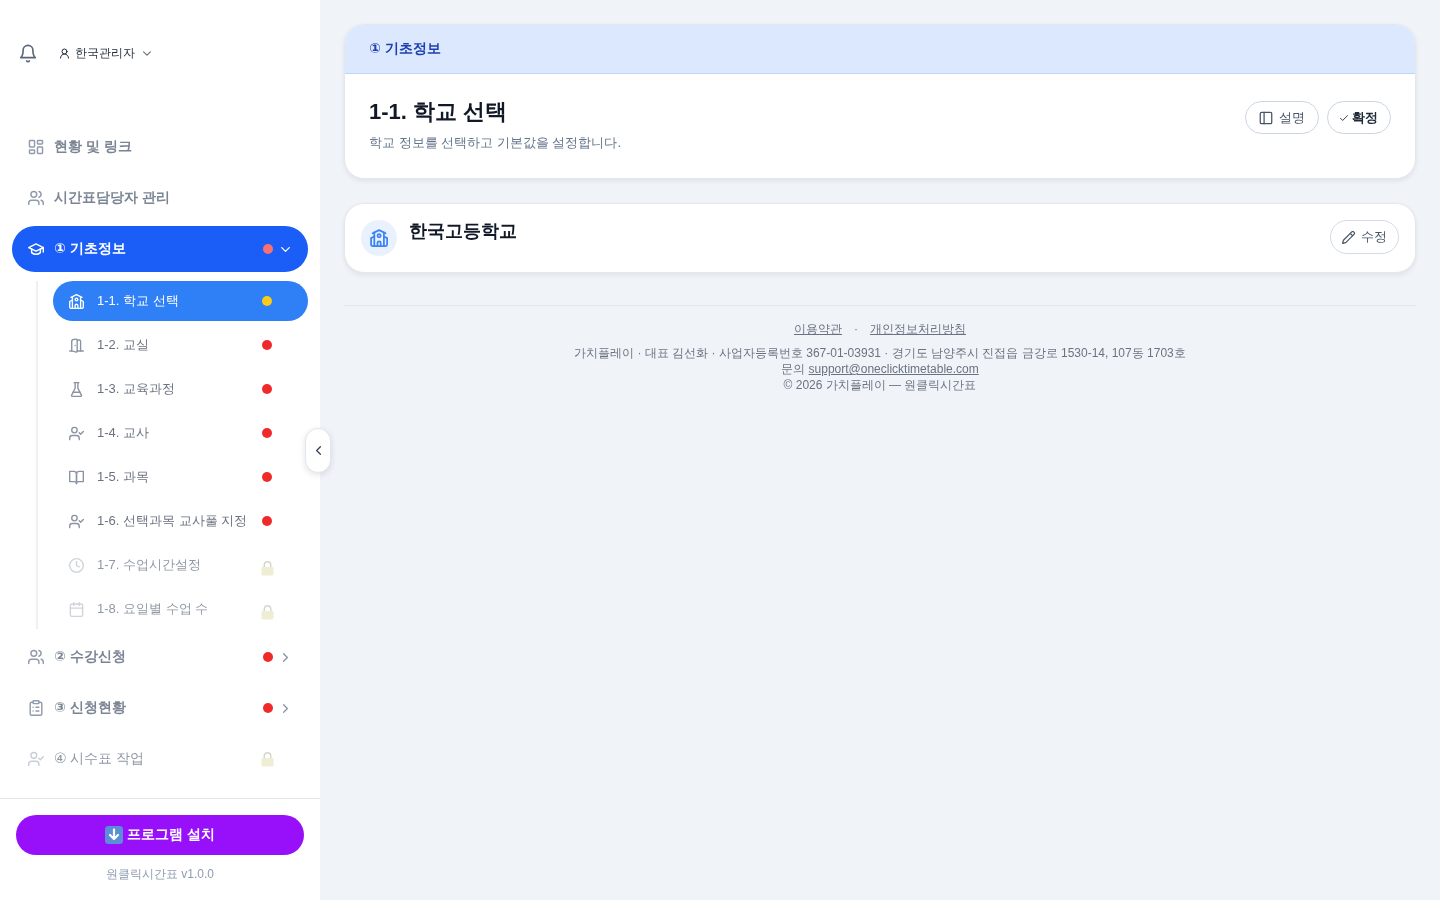 The width and height of the screenshot is (1440, 900). I want to click on version-text: 원클릭시간표 v1.0.0, so click(160, 874).